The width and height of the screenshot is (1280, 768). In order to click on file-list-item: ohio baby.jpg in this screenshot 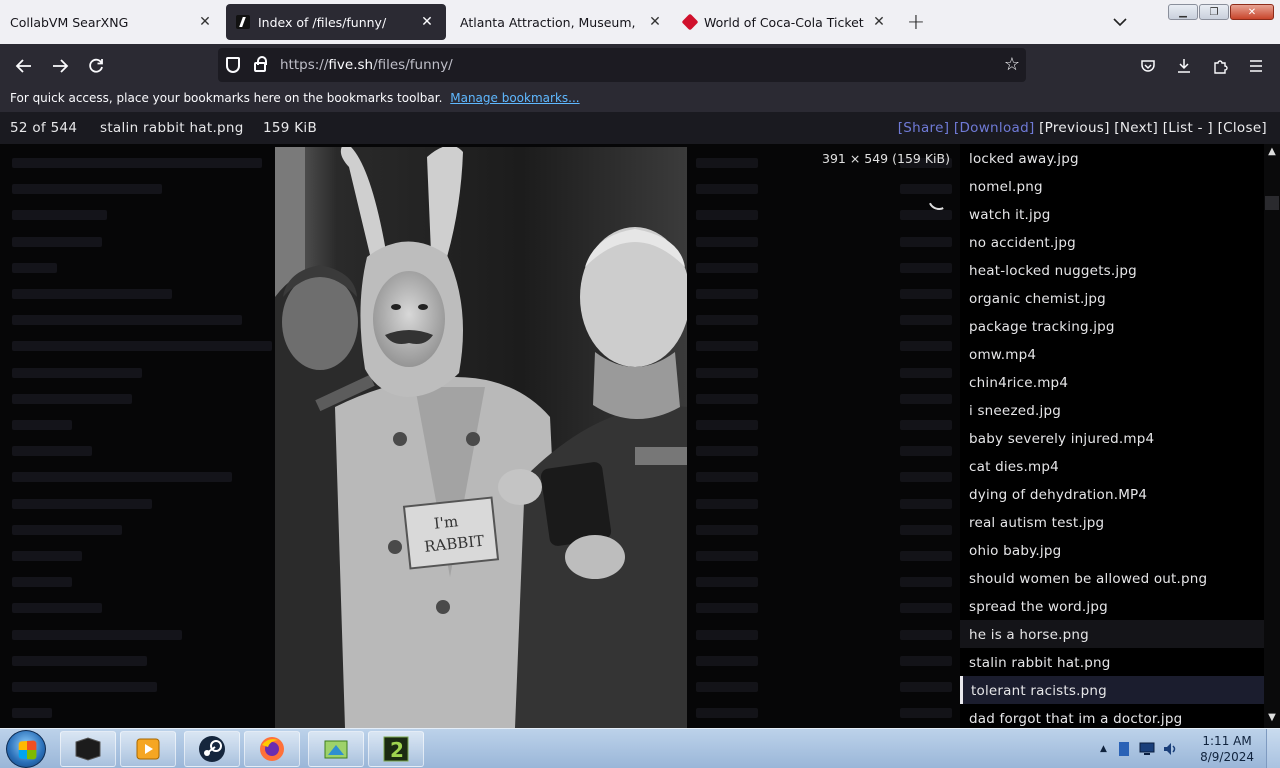, I will do `click(1112, 550)`.